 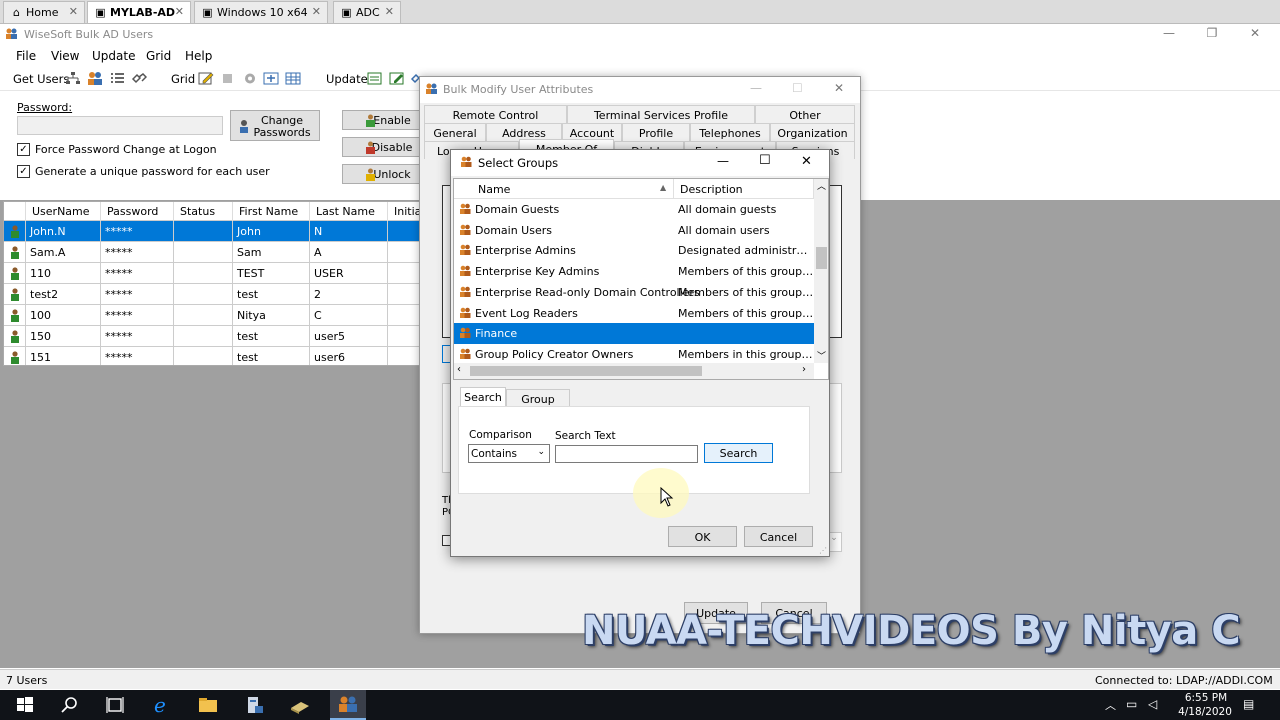 I want to click on bulk-maximize-button: ☐, so click(x=797, y=88).